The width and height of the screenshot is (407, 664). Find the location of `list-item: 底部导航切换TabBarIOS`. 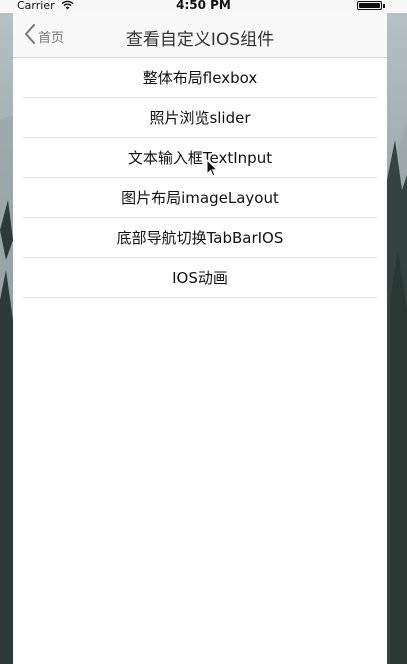

list-item: 底部导航切换TabBarIOS is located at coordinates (200, 238).